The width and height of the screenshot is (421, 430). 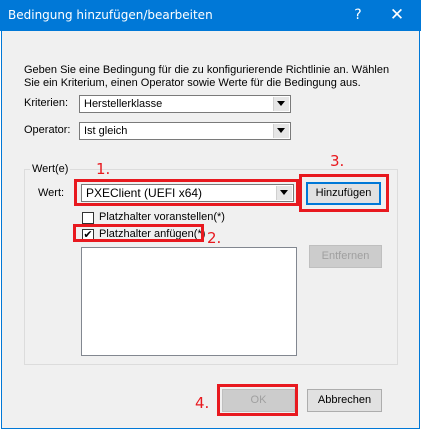 What do you see at coordinates (162, 217) in the screenshot?
I see `prefix-placeholder-label: Platzhalter voranstellen(*)` at bounding box center [162, 217].